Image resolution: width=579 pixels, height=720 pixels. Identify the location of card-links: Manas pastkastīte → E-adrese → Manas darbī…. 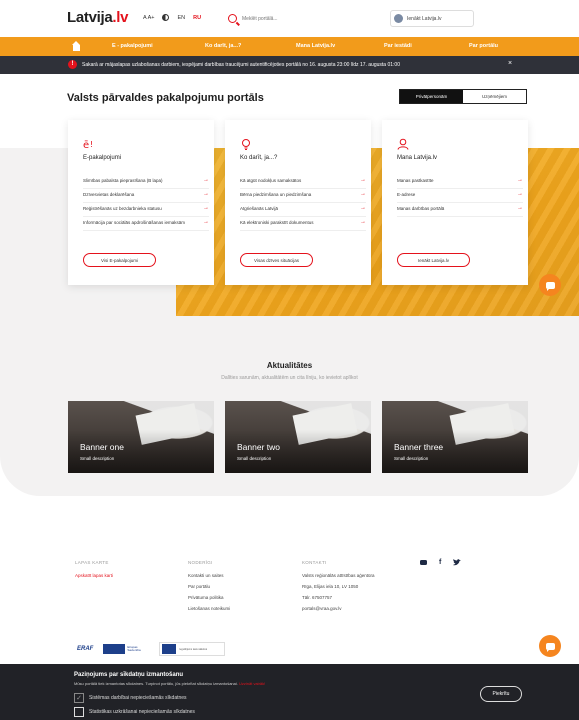
(460, 196).